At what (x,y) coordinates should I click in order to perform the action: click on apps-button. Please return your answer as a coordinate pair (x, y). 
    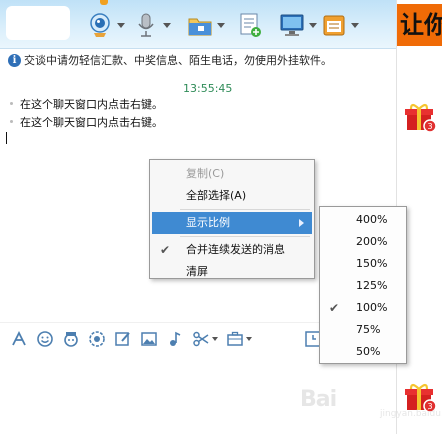
    Looking at the image, I should click on (339, 25).